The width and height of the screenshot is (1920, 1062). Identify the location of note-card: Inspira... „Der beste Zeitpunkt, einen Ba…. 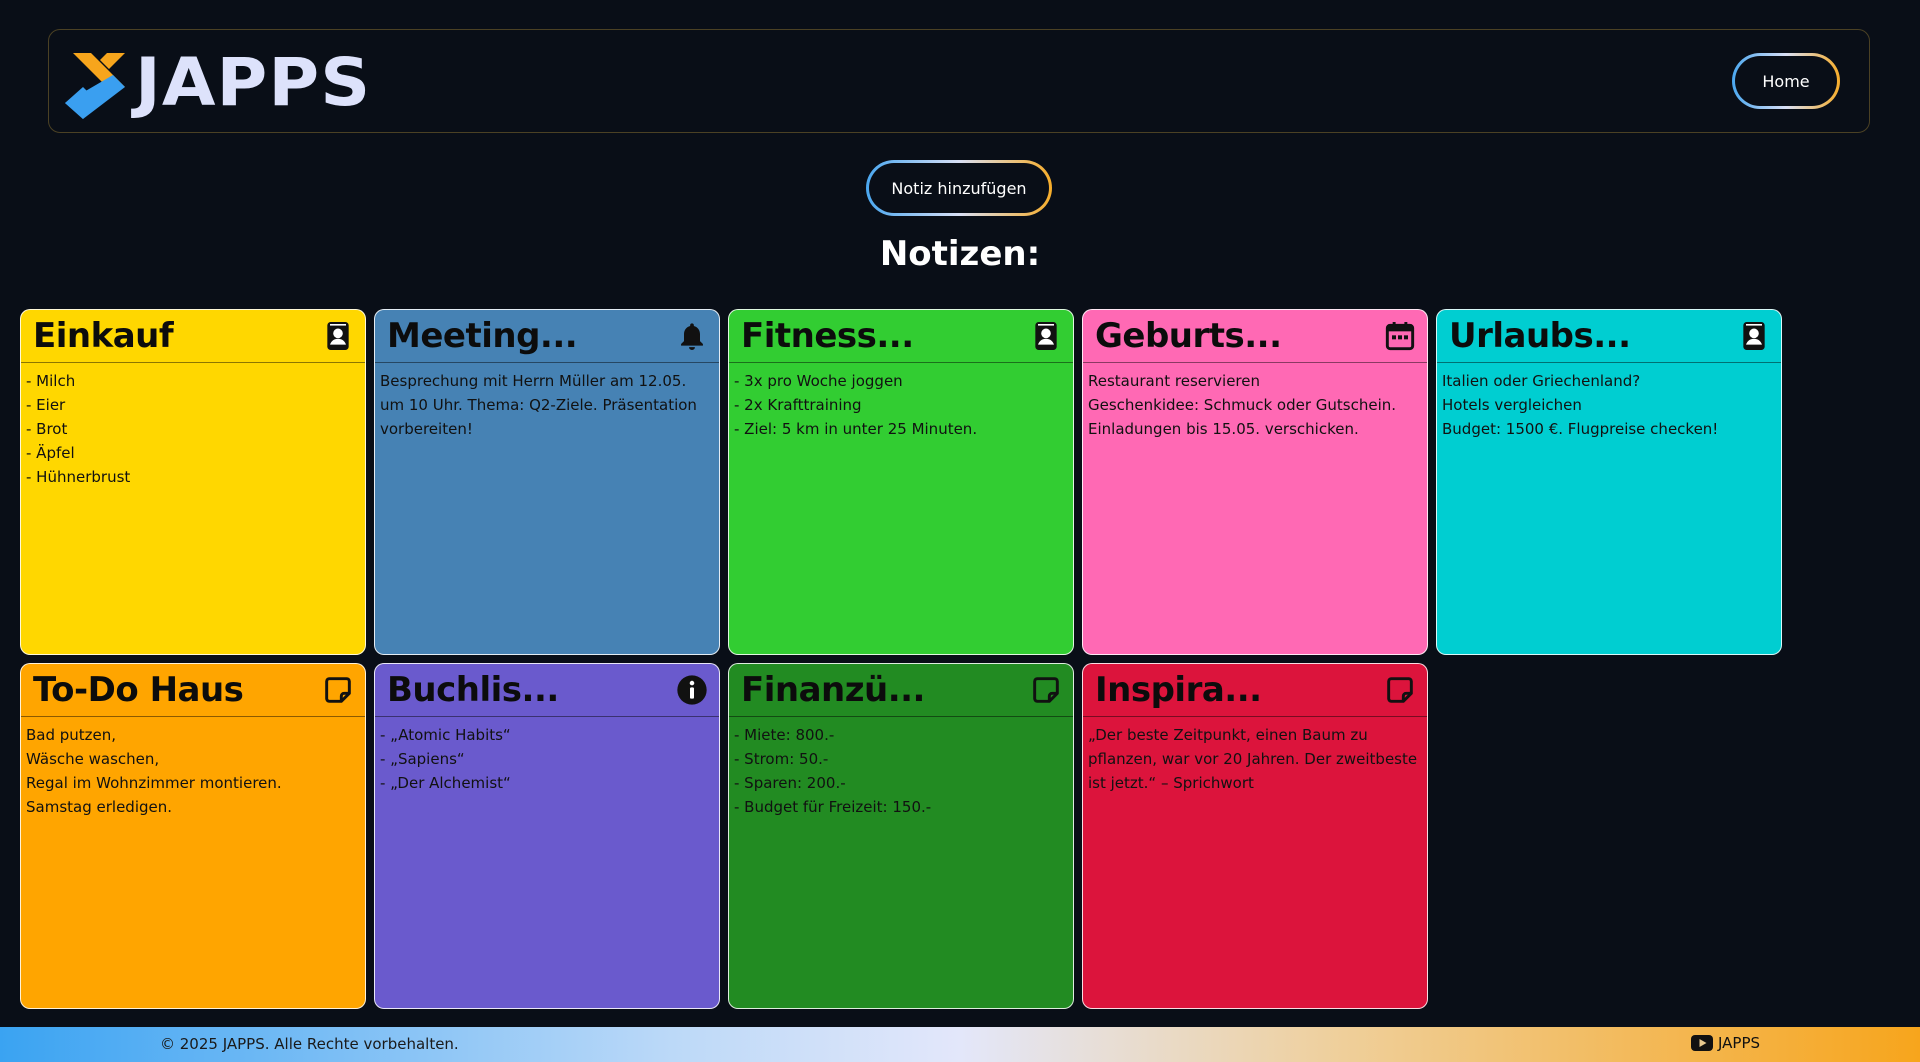
(1255, 836).